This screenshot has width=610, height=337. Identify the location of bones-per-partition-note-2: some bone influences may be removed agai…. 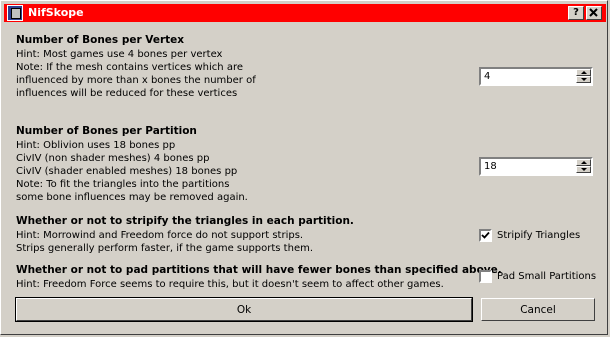
(132, 197).